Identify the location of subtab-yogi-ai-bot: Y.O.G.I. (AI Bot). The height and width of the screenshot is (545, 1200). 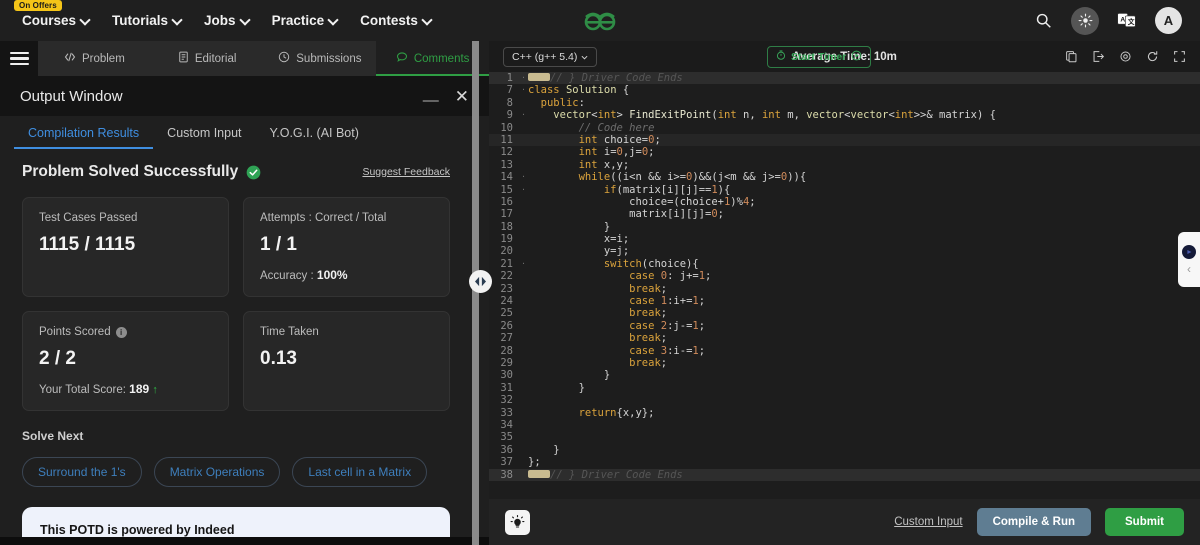
(314, 132).